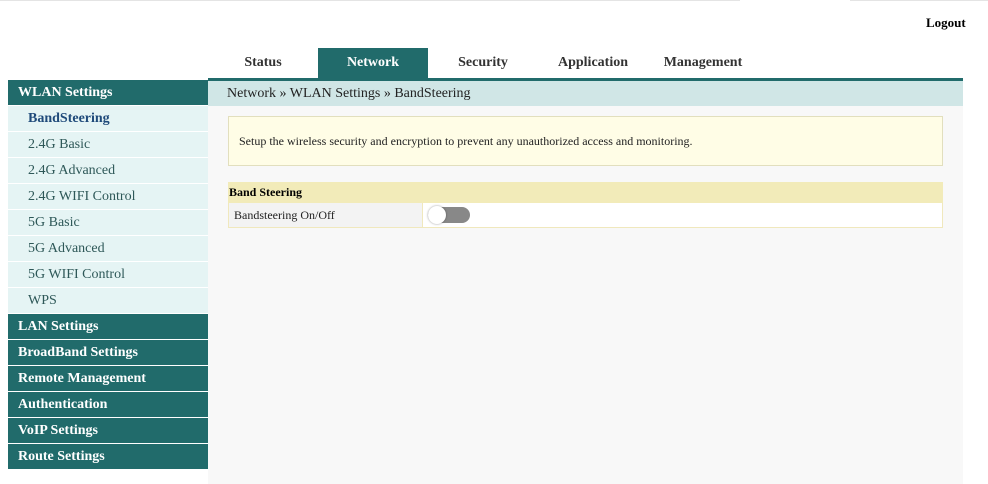 This screenshot has width=988, height=484. I want to click on sidebar-item-24g-basic: 2.4G Basic, so click(108, 144).